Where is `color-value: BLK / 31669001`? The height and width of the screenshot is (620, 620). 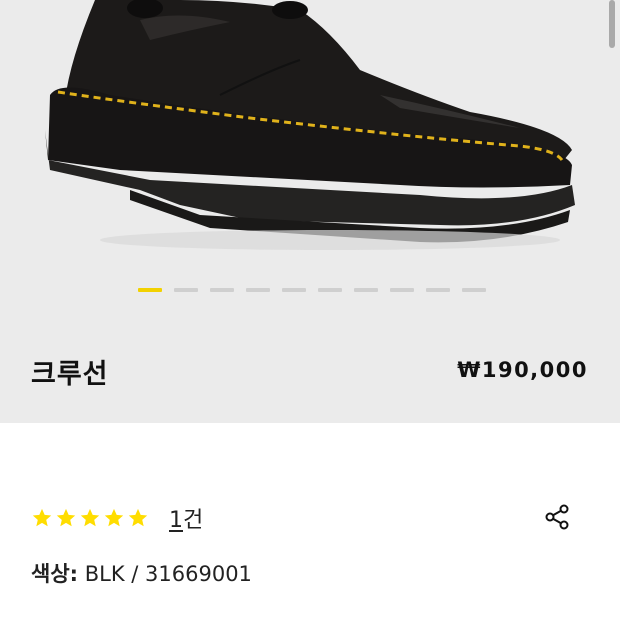
color-value: BLK / 31669001 is located at coordinates (165, 574).